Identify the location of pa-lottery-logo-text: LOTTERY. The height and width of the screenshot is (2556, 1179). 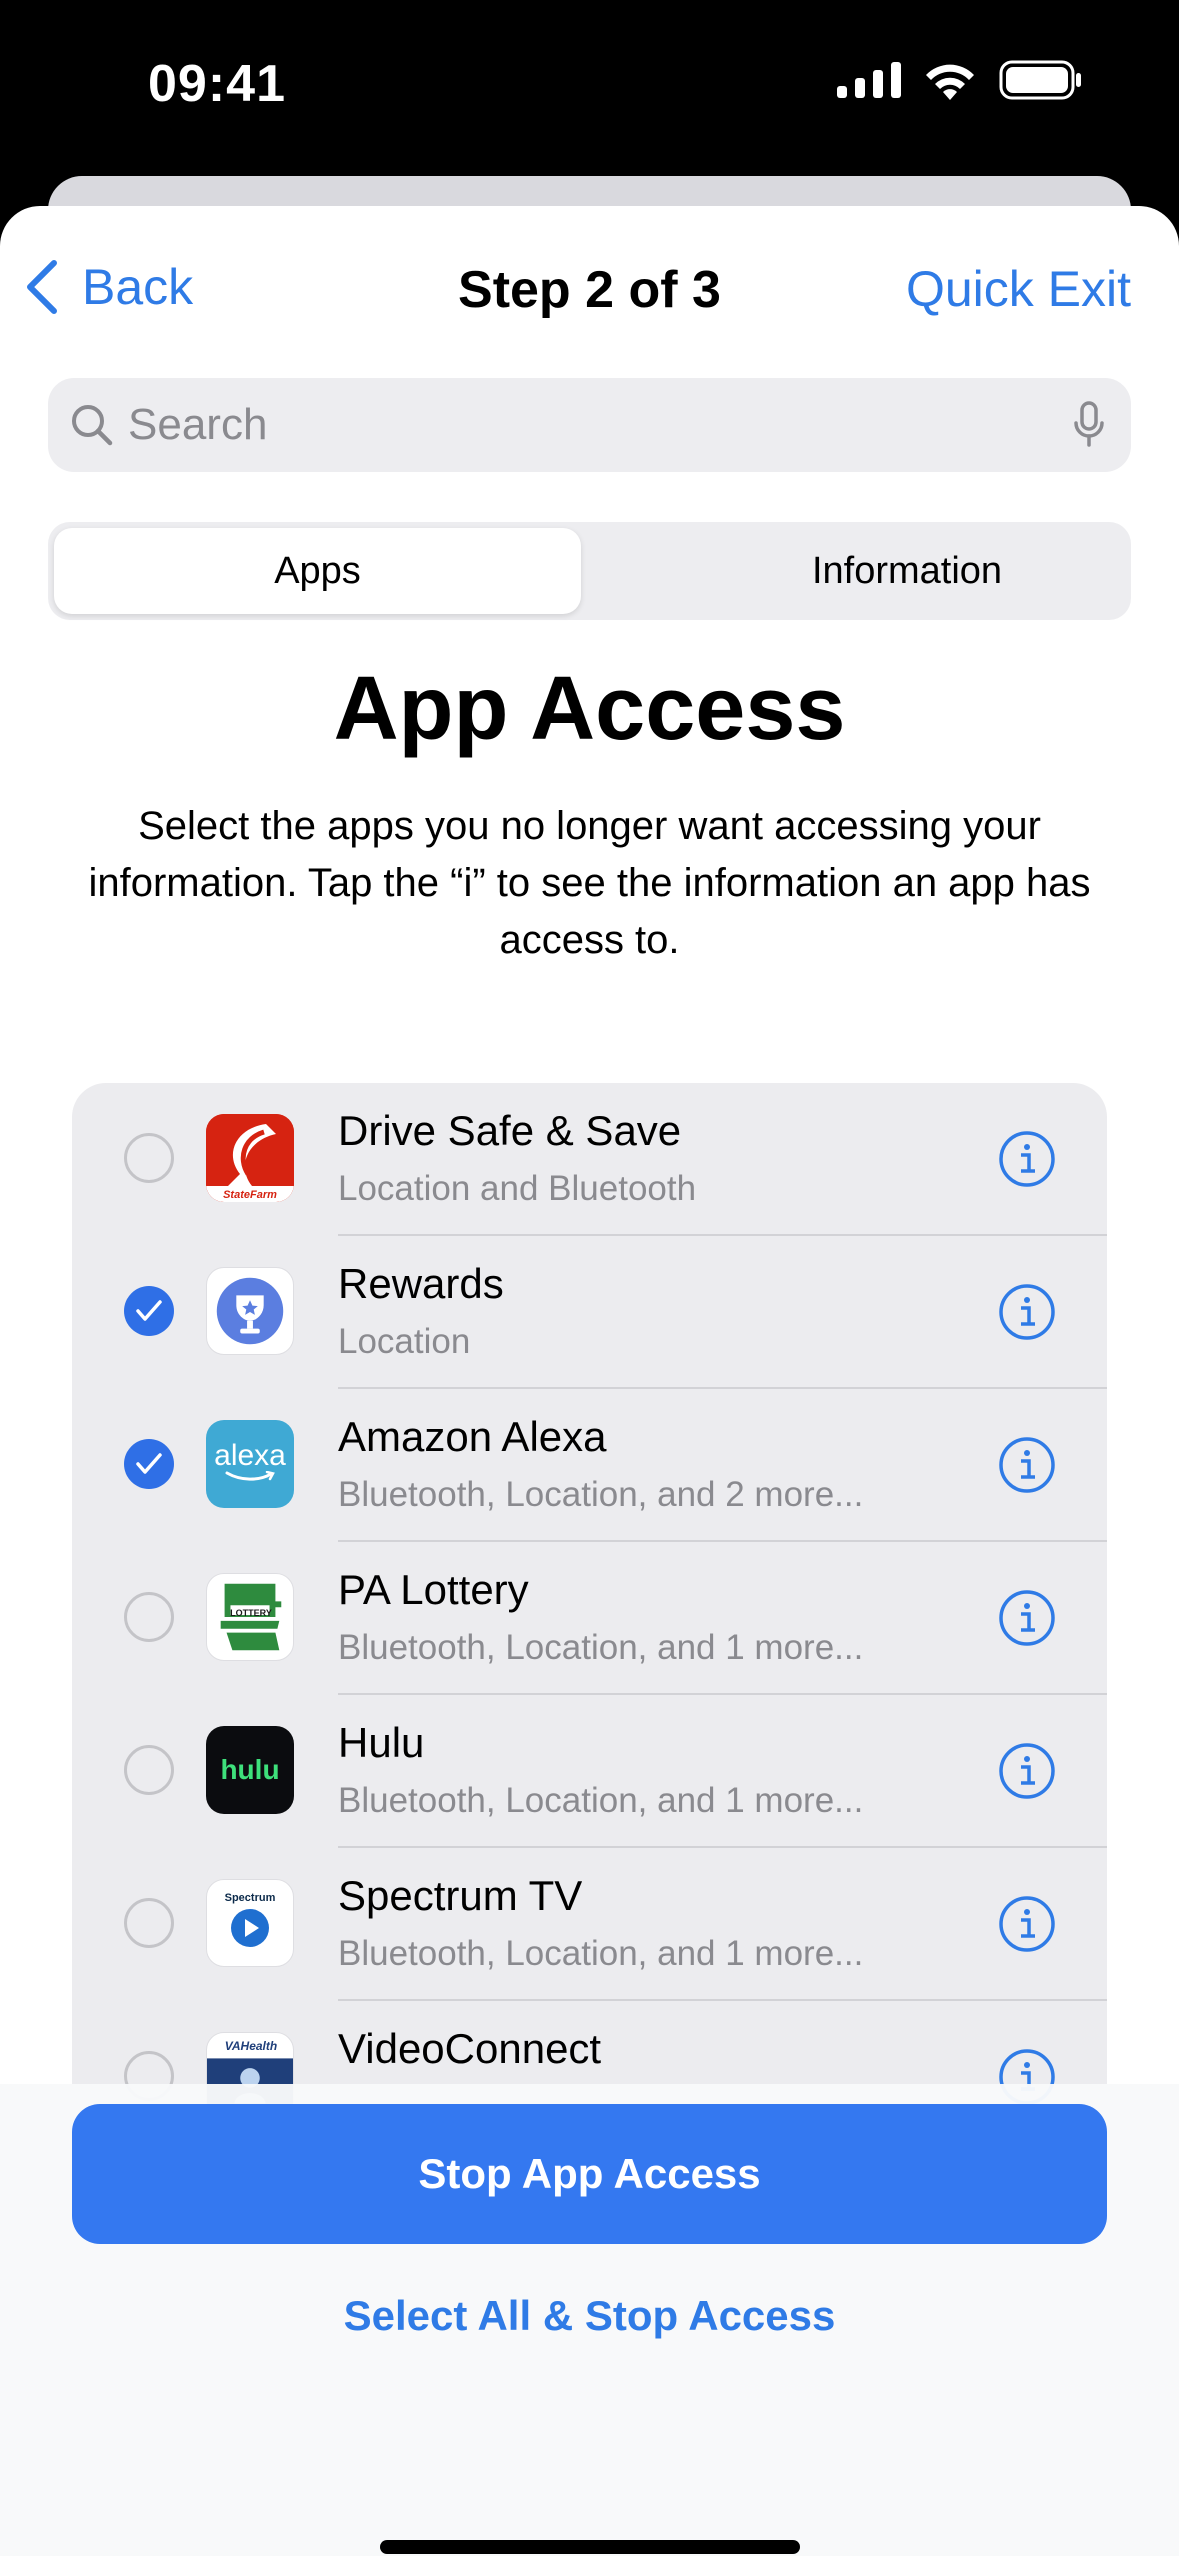
(251, 1613).